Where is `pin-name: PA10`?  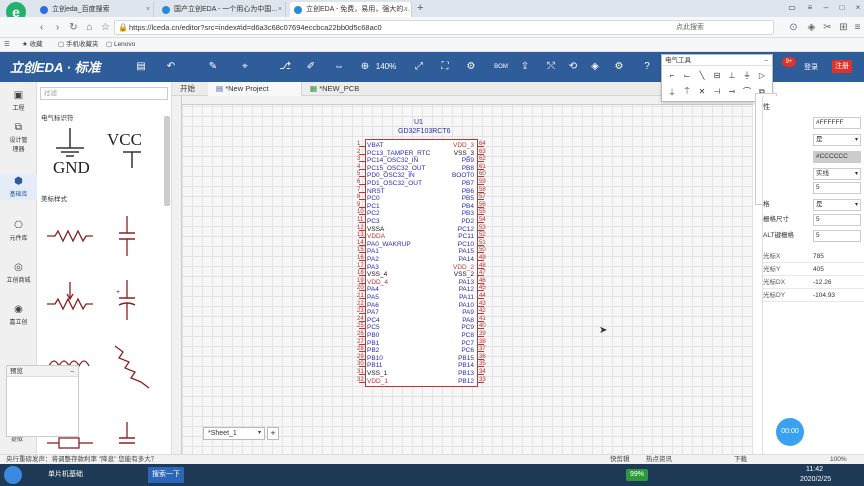 pin-name: PA10 is located at coordinates (449, 306).